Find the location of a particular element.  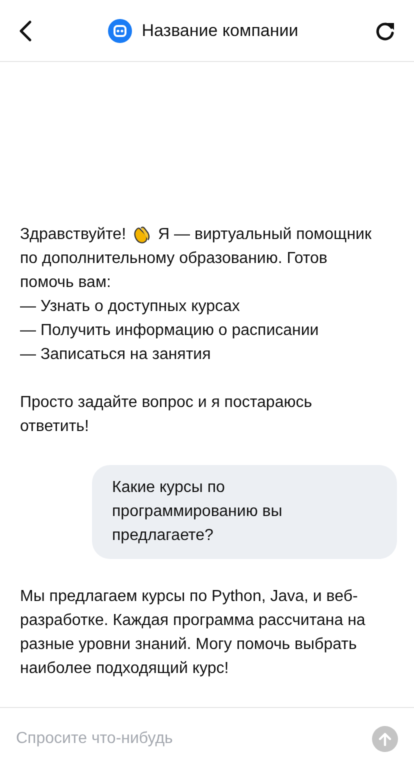

bot-logo-icon is located at coordinates (120, 30).